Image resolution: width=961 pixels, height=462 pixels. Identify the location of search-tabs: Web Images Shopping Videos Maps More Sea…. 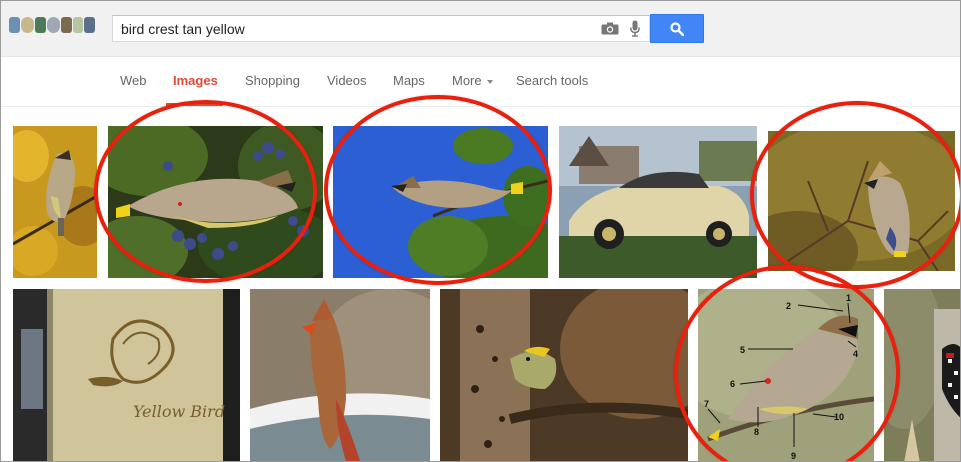
(480, 82).